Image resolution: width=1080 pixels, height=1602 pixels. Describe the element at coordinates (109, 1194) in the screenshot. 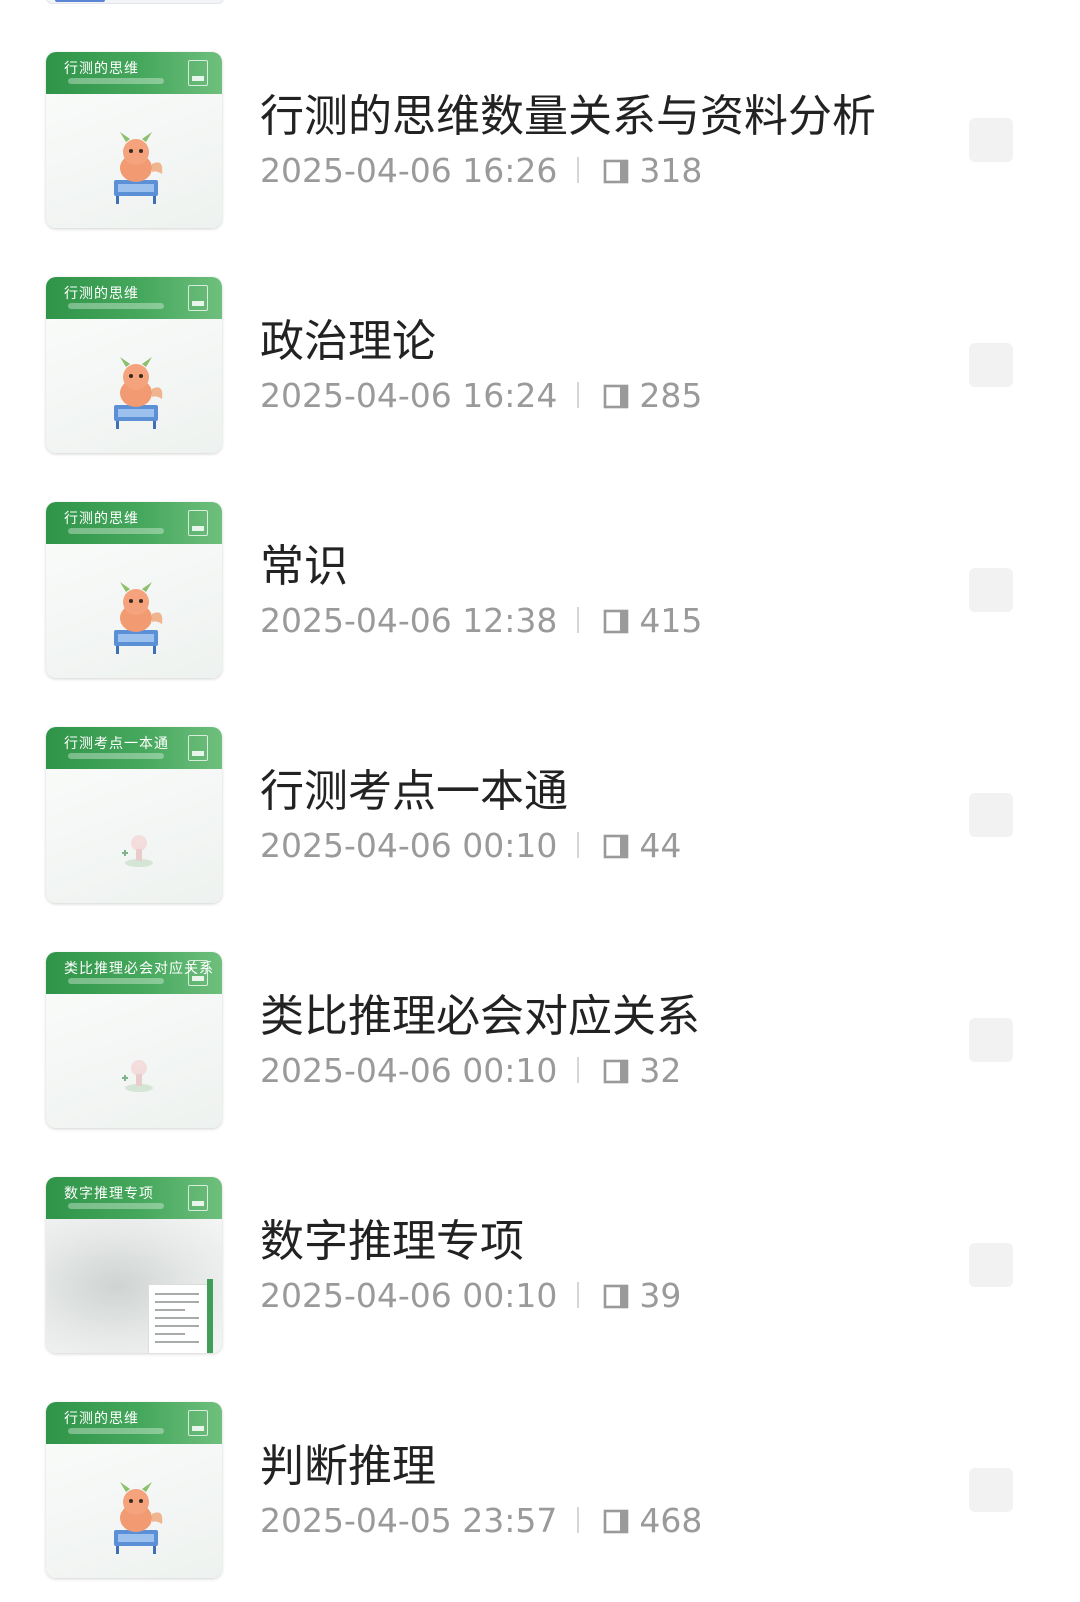

I see `cover-title: 数字推理专项` at that location.